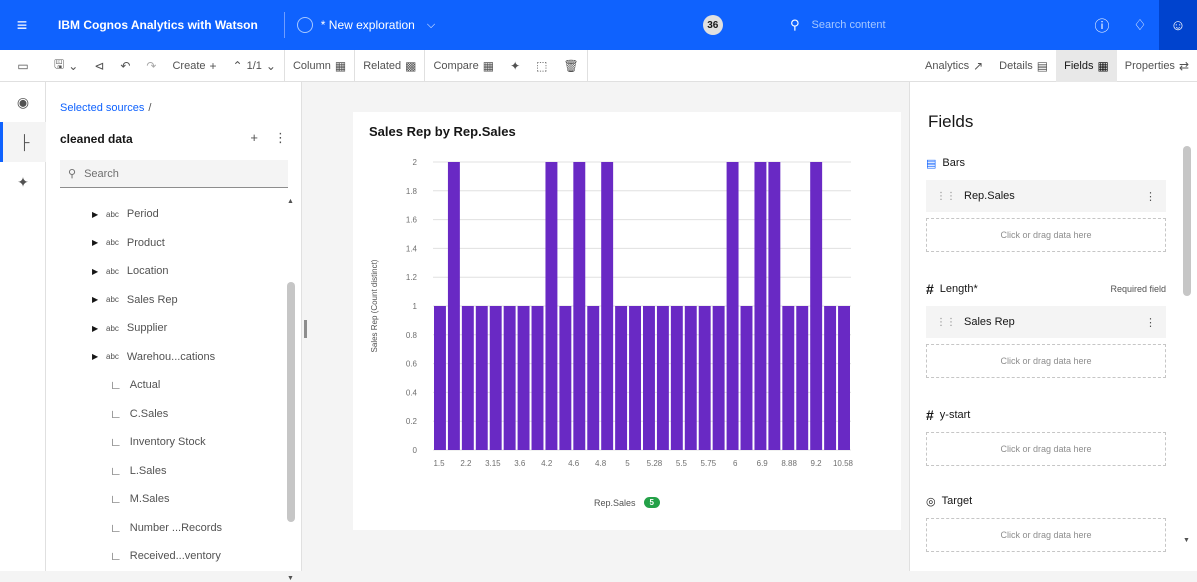 This screenshot has height=582, width=1197. Describe the element at coordinates (168, 271) in the screenshot. I see `tree-item-dimension: ▶ abc Location` at that location.